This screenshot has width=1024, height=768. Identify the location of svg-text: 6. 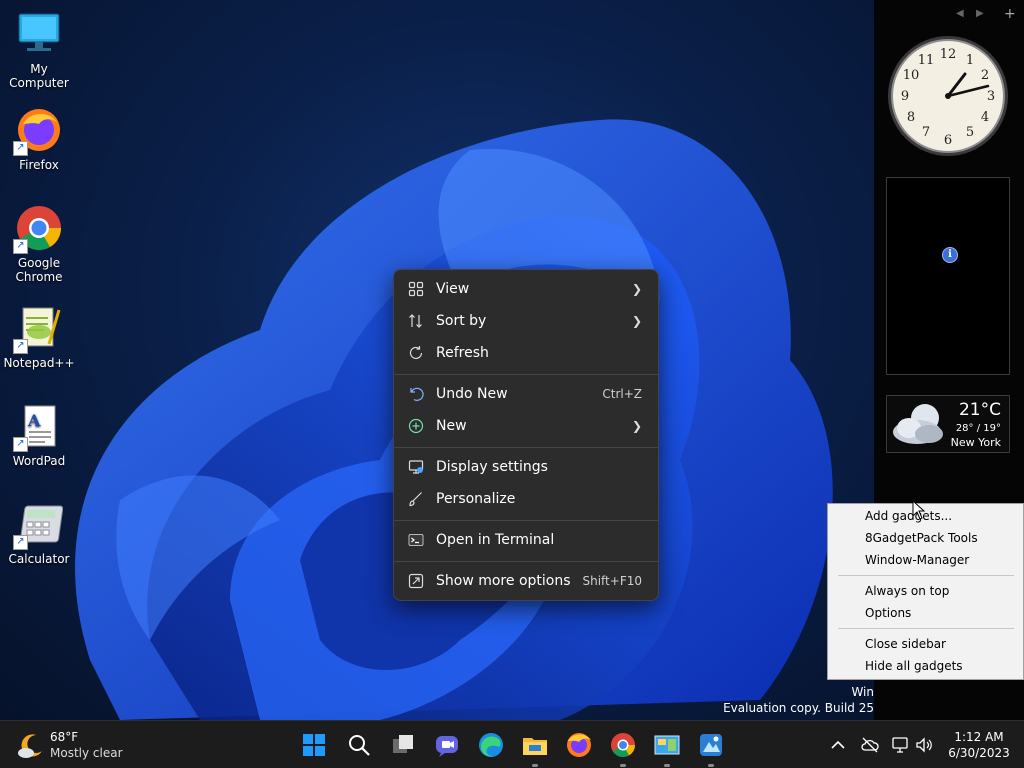
(948, 140).